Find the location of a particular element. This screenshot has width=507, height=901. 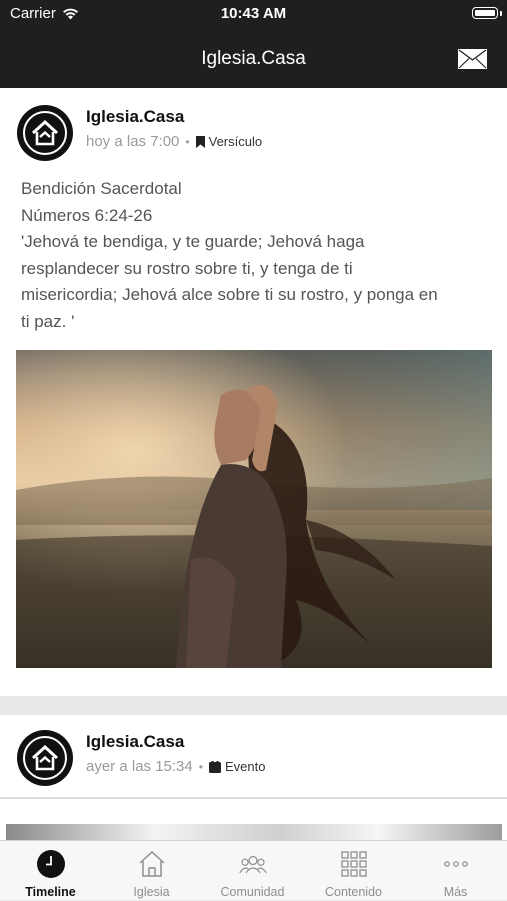

battery-tip is located at coordinates (501, 13).